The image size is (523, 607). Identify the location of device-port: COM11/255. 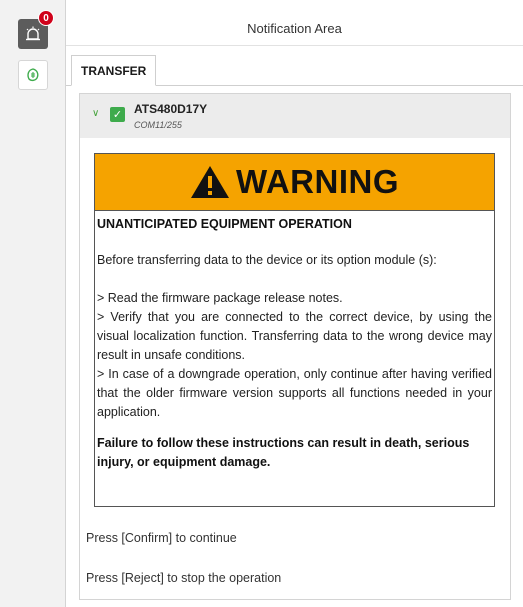
(158, 125).